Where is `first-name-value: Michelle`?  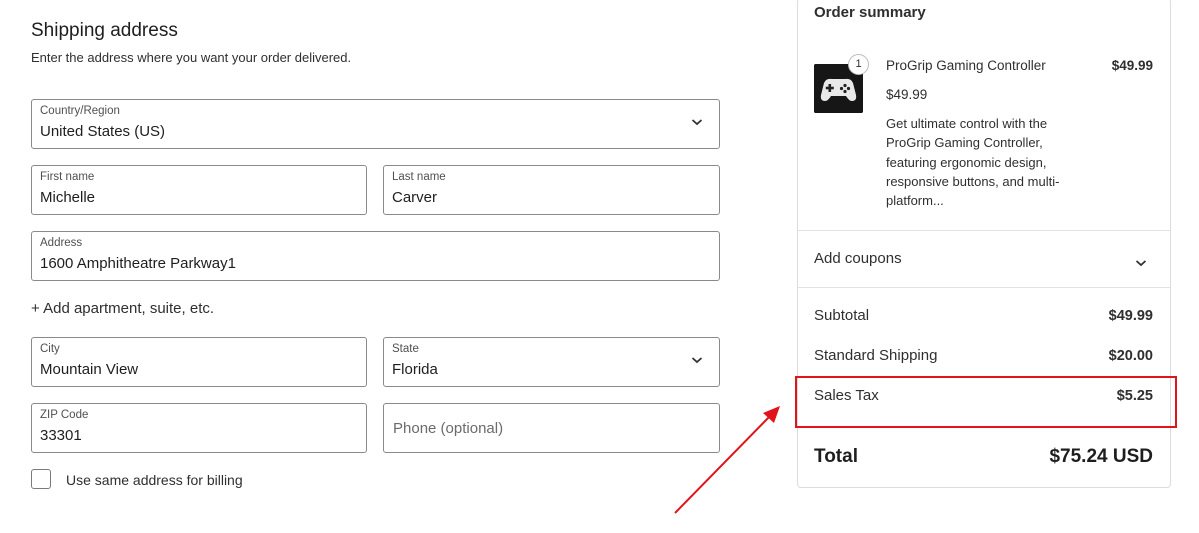 first-name-value: Michelle is located at coordinates (68, 197).